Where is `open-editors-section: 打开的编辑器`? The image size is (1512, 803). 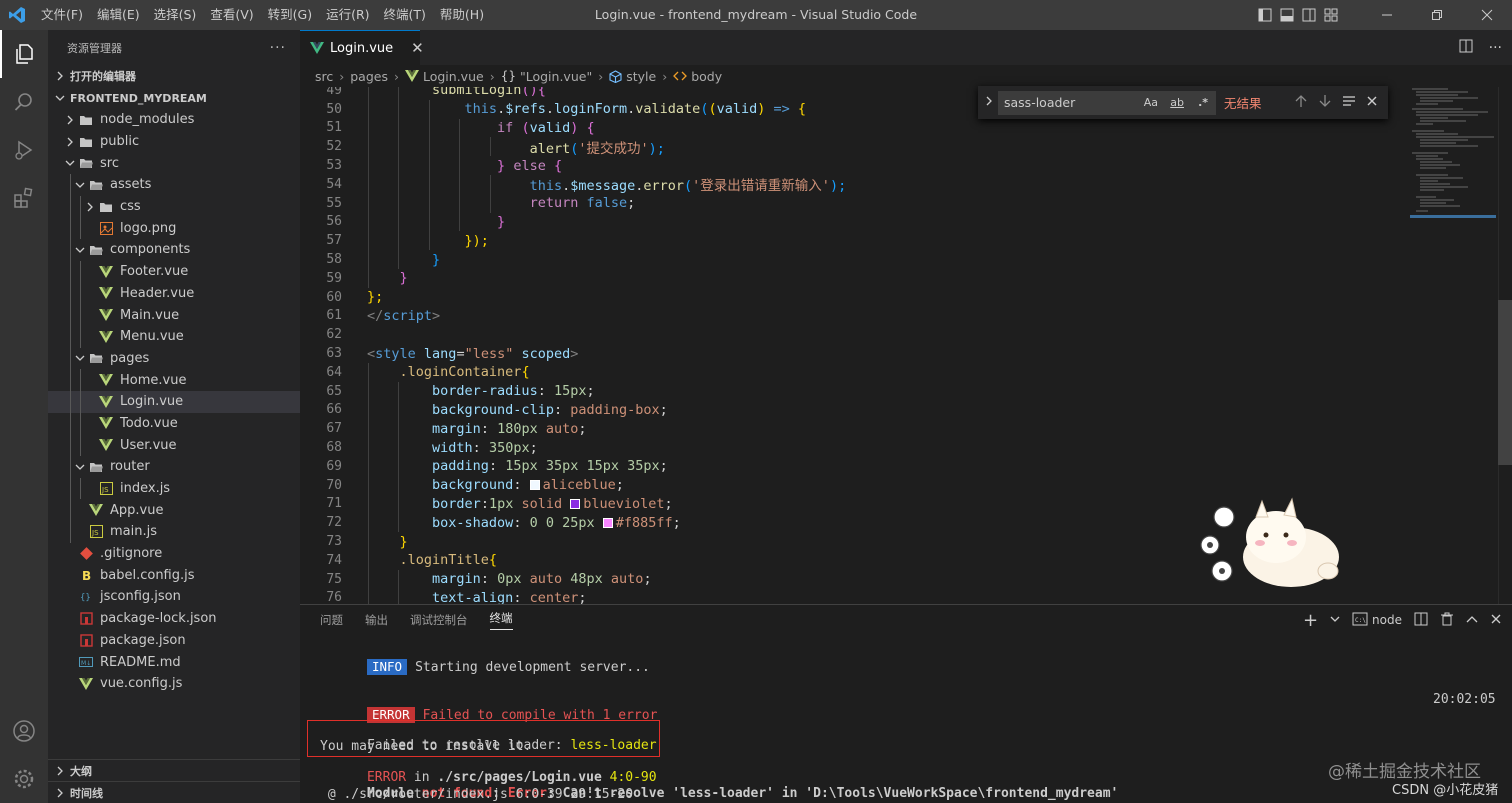
open-editors-section: 打开的编辑器 is located at coordinates (174, 76).